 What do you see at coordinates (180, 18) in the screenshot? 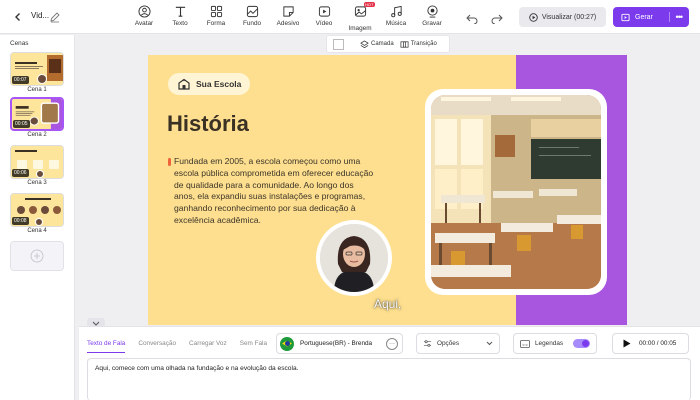
I see `tool-text: Texto` at bounding box center [180, 18].